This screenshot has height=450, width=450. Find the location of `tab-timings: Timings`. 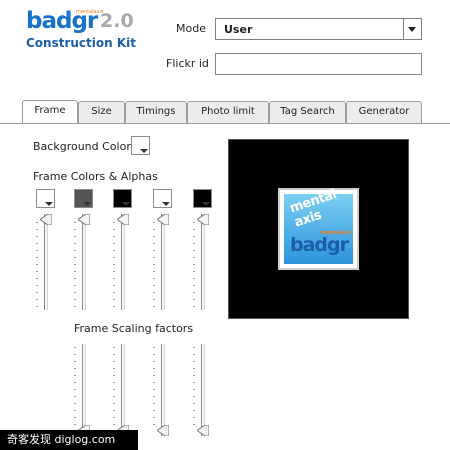

tab-timings: Timings is located at coordinates (156, 112).